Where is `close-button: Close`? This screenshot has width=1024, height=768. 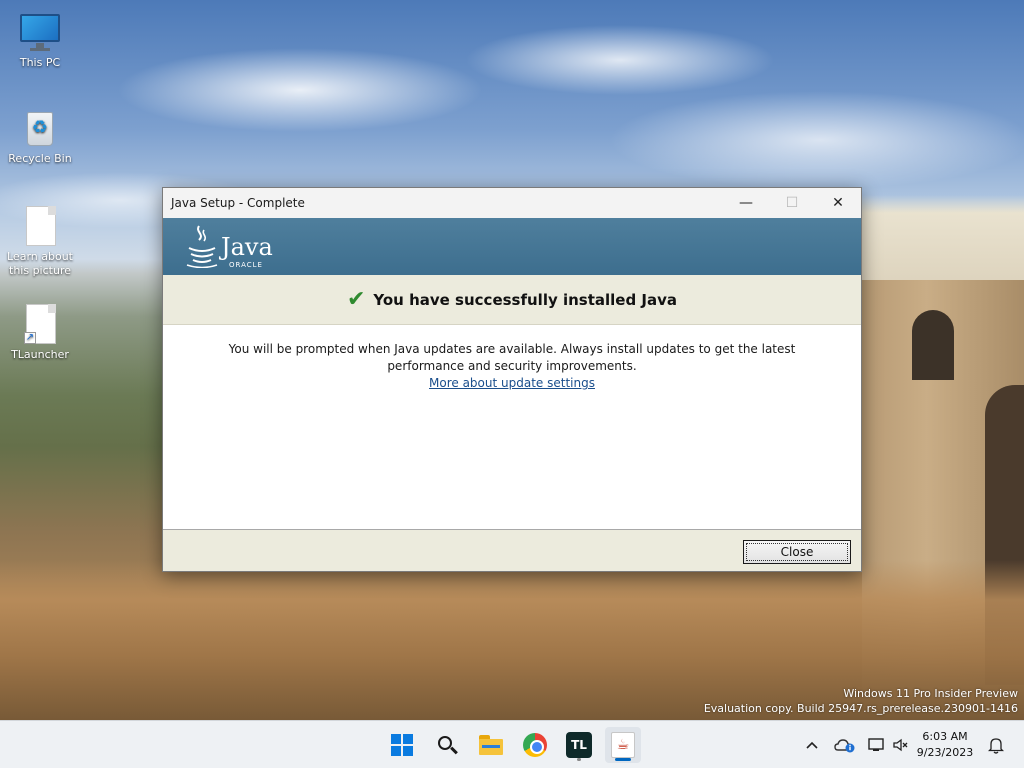
close-button: Close is located at coordinates (797, 552).